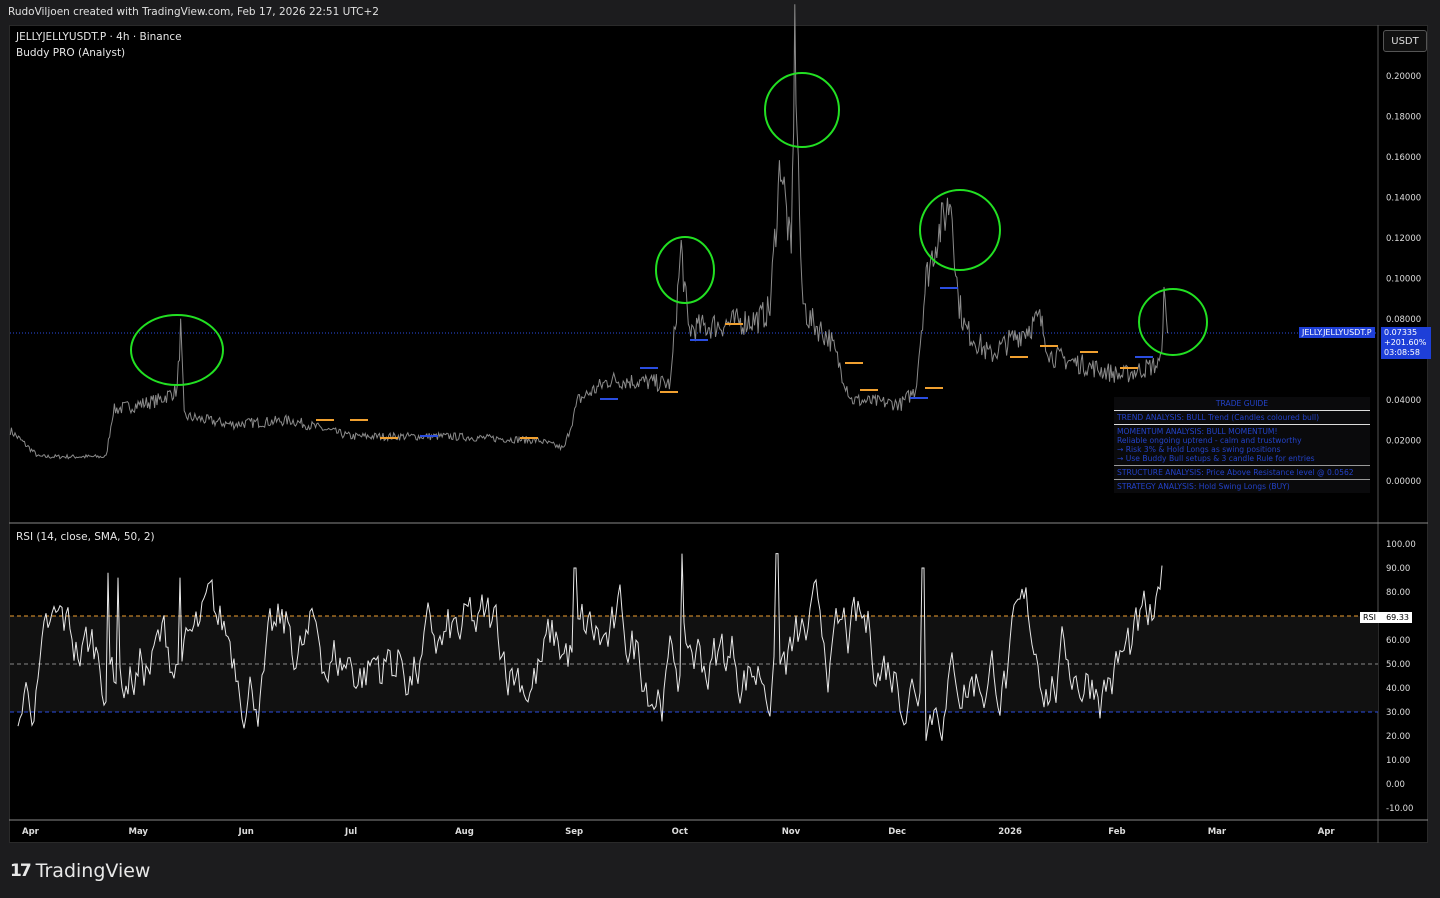  What do you see at coordinates (139, 832) in the screenshot?
I see `time-axis-label: May` at bounding box center [139, 832].